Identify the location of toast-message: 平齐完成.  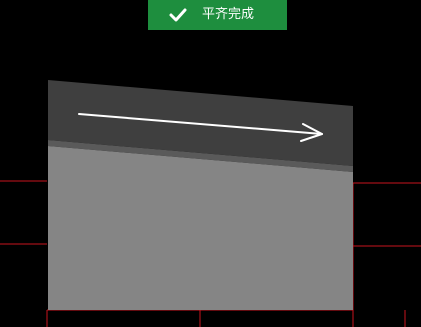
(228, 14).